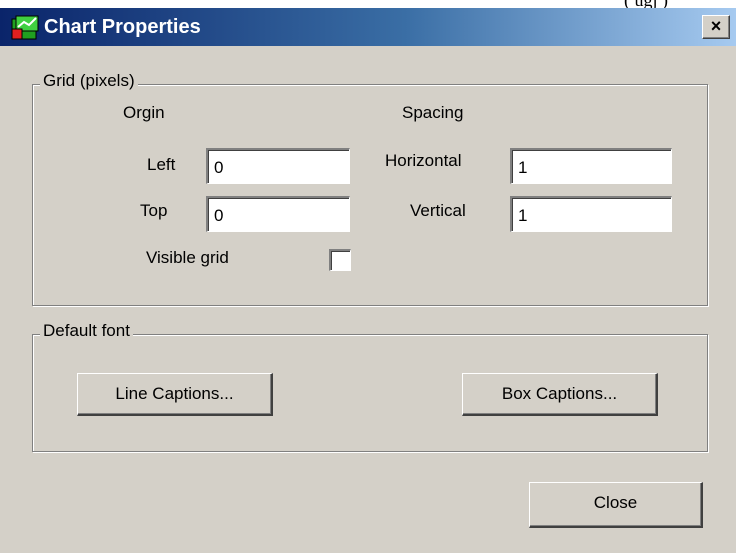  Describe the element at coordinates (86, 331) in the screenshot. I see `default-font-group-label: Default font` at that location.